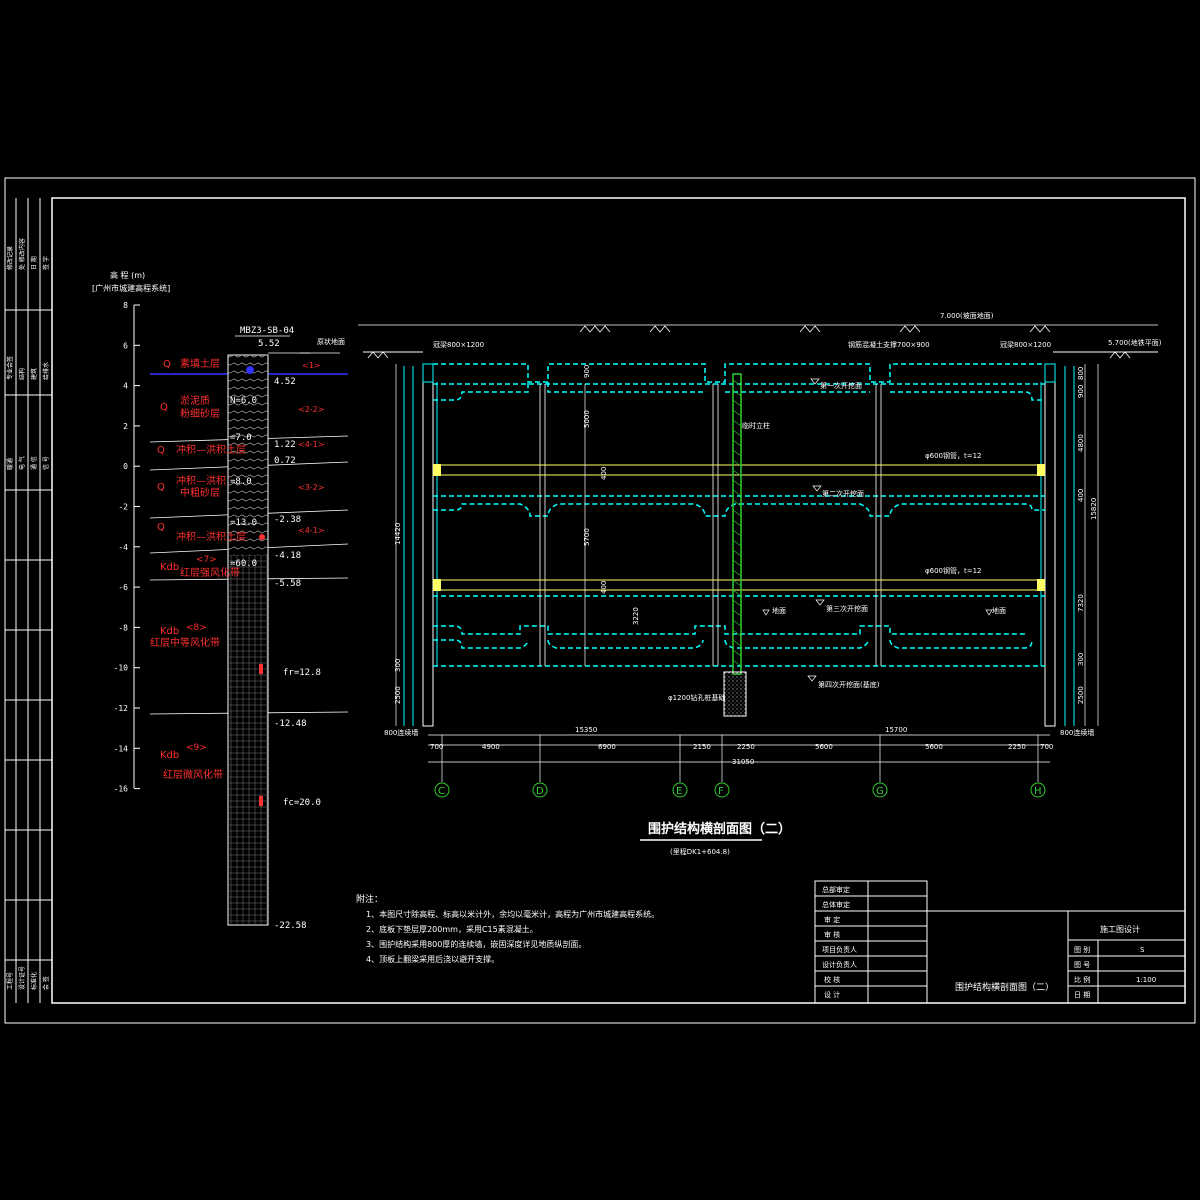 Image resolution: width=1200 pixels, height=1200 pixels. What do you see at coordinates (131, 288) in the screenshot?
I see `elevation-axis-subtitle: [广州市城建高程系统]` at bounding box center [131, 288].